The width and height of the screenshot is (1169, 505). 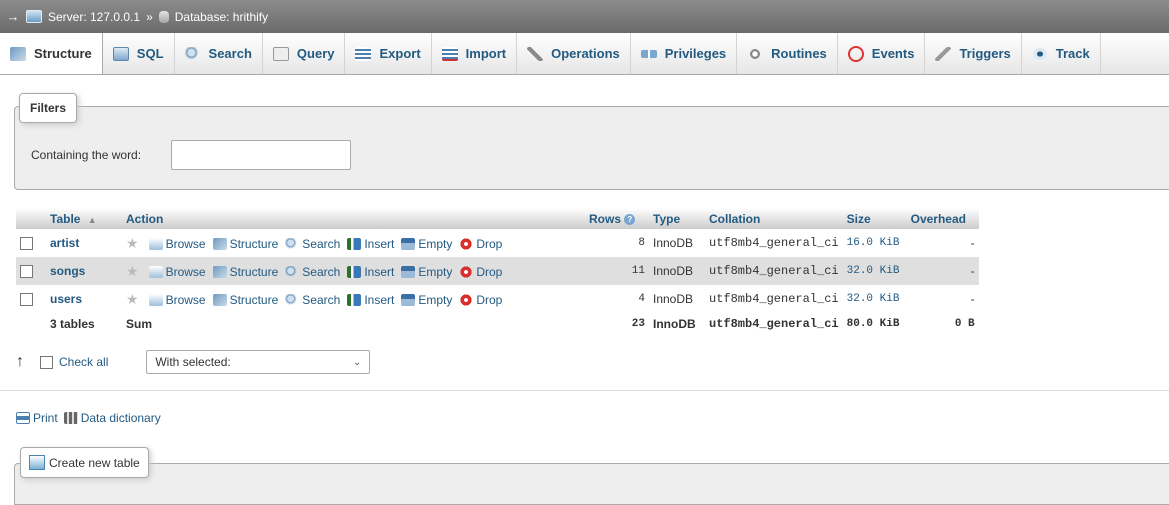 I want to click on tab-query: Query, so click(x=304, y=53).